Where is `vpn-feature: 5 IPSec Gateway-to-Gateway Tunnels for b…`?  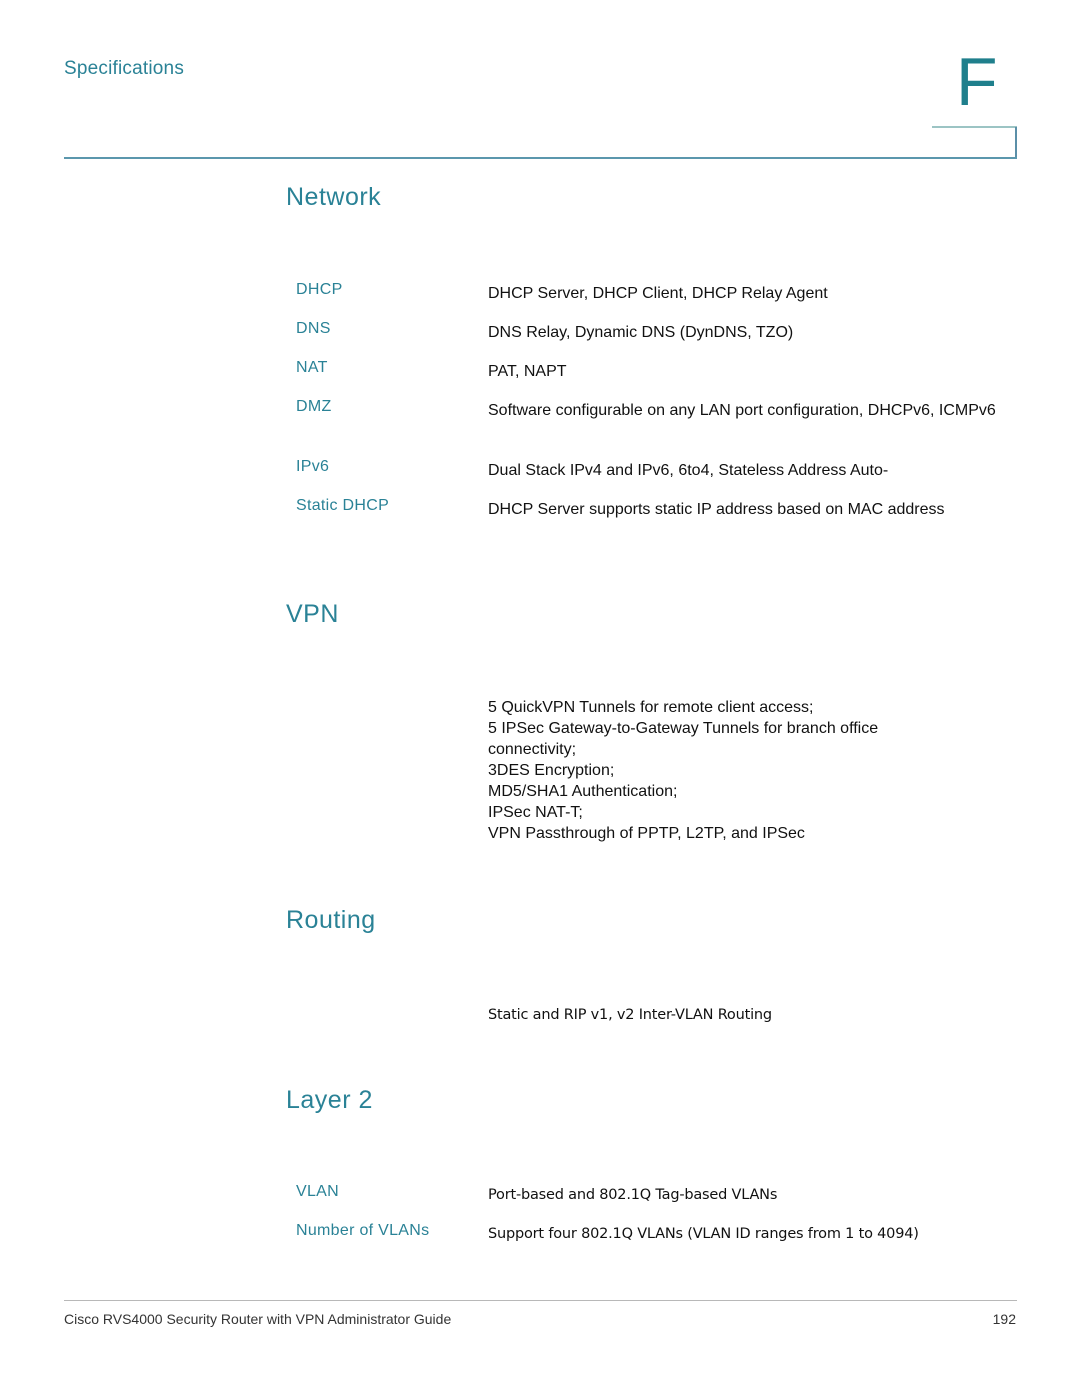
vpn-feature: 5 IPSec Gateway-to-Gateway Tunnels for b… is located at coordinates (683, 739).